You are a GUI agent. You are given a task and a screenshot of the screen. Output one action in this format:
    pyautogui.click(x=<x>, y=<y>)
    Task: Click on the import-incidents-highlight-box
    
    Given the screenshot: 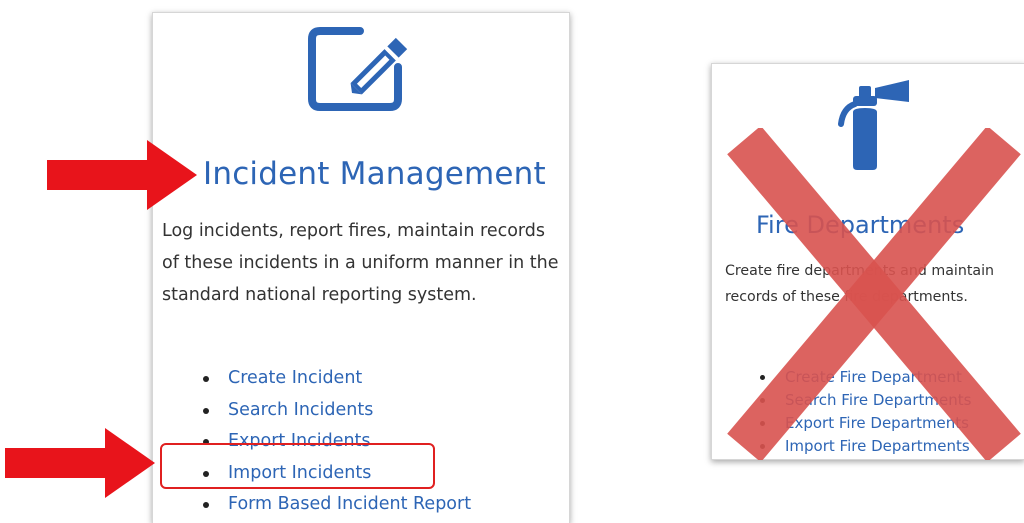 What is the action you would take?
    pyautogui.click(x=297, y=466)
    